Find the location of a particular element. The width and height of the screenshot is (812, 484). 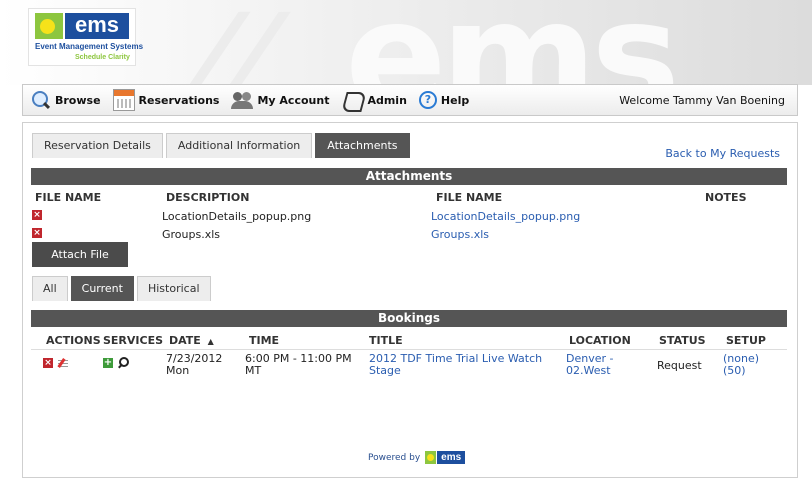

nav-help: ? Help is located at coordinates (444, 100).